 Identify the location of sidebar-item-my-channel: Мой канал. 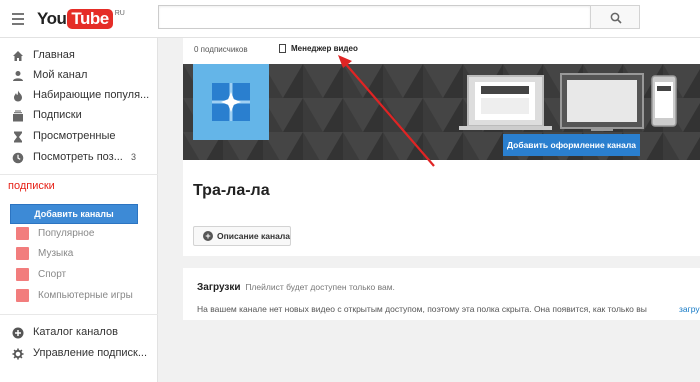
(79, 76).